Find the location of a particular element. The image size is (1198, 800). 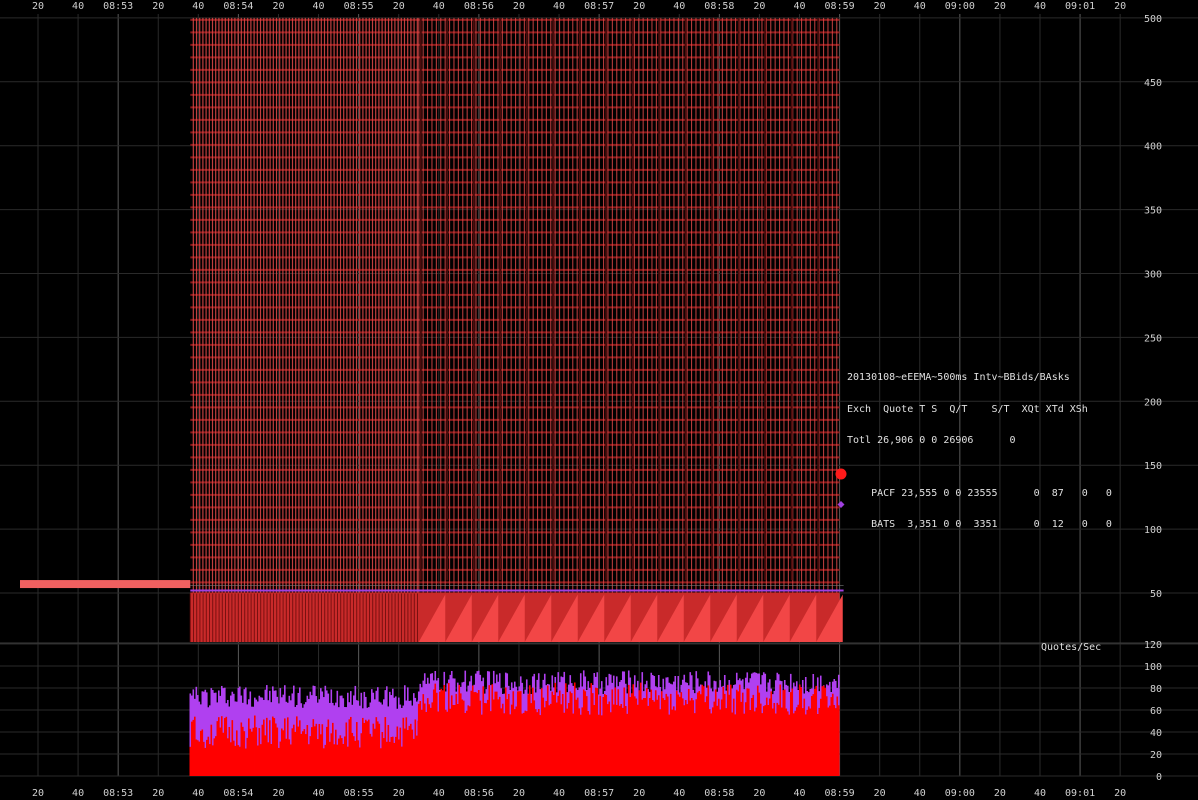

y-tick-label-lower: 20 is located at coordinates (1156, 755).